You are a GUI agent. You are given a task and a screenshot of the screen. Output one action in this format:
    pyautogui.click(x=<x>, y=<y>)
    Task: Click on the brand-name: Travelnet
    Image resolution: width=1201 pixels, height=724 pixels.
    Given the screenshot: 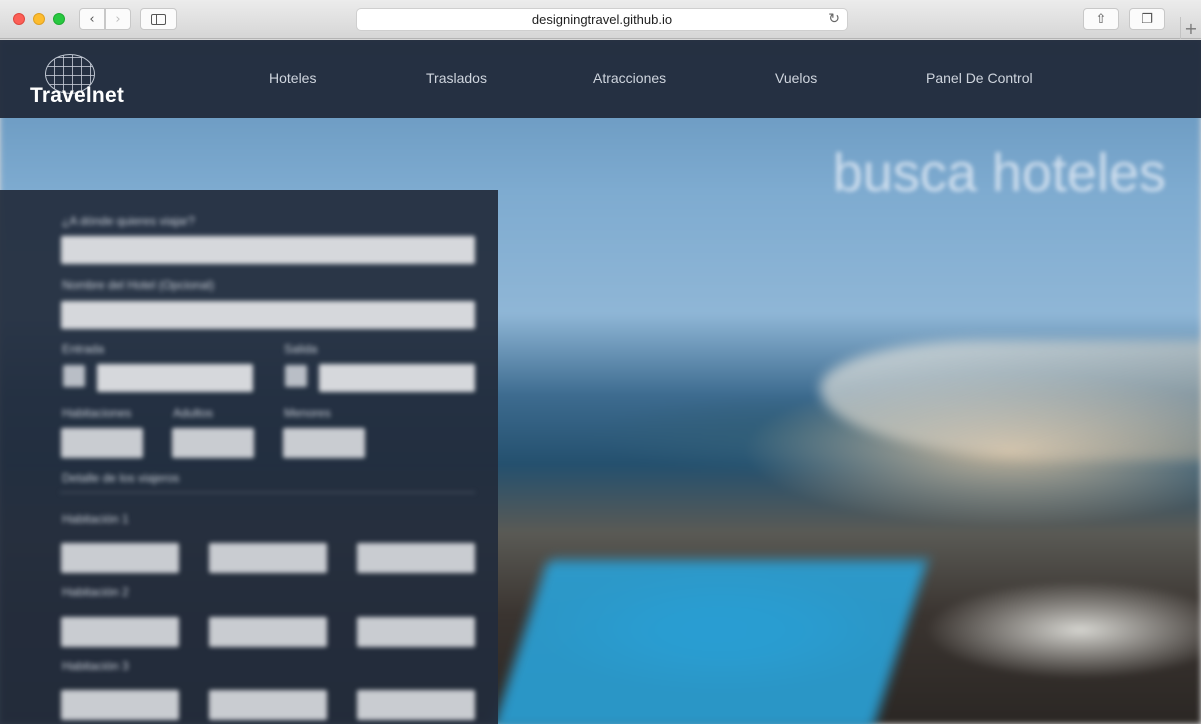 What is the action you would take?
    pyautogui.click(x=77, y=95)
    